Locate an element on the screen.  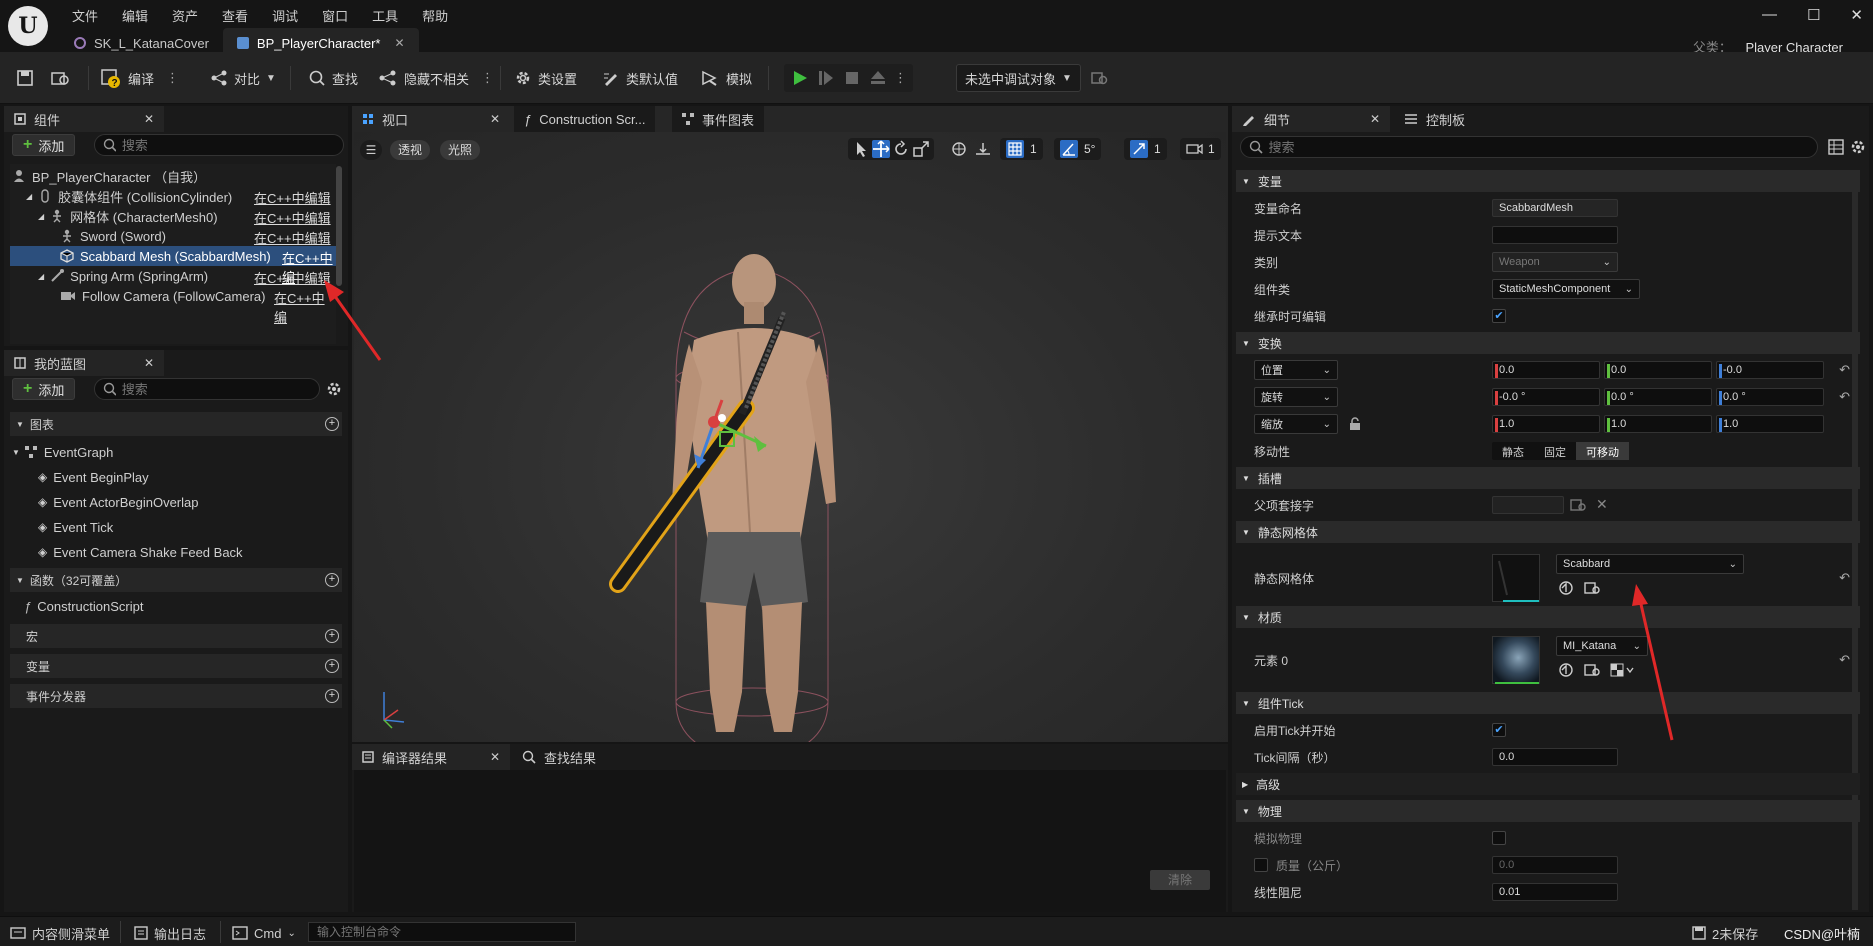
tab-palette: 控制板 is located at coordinates (1434, 119).